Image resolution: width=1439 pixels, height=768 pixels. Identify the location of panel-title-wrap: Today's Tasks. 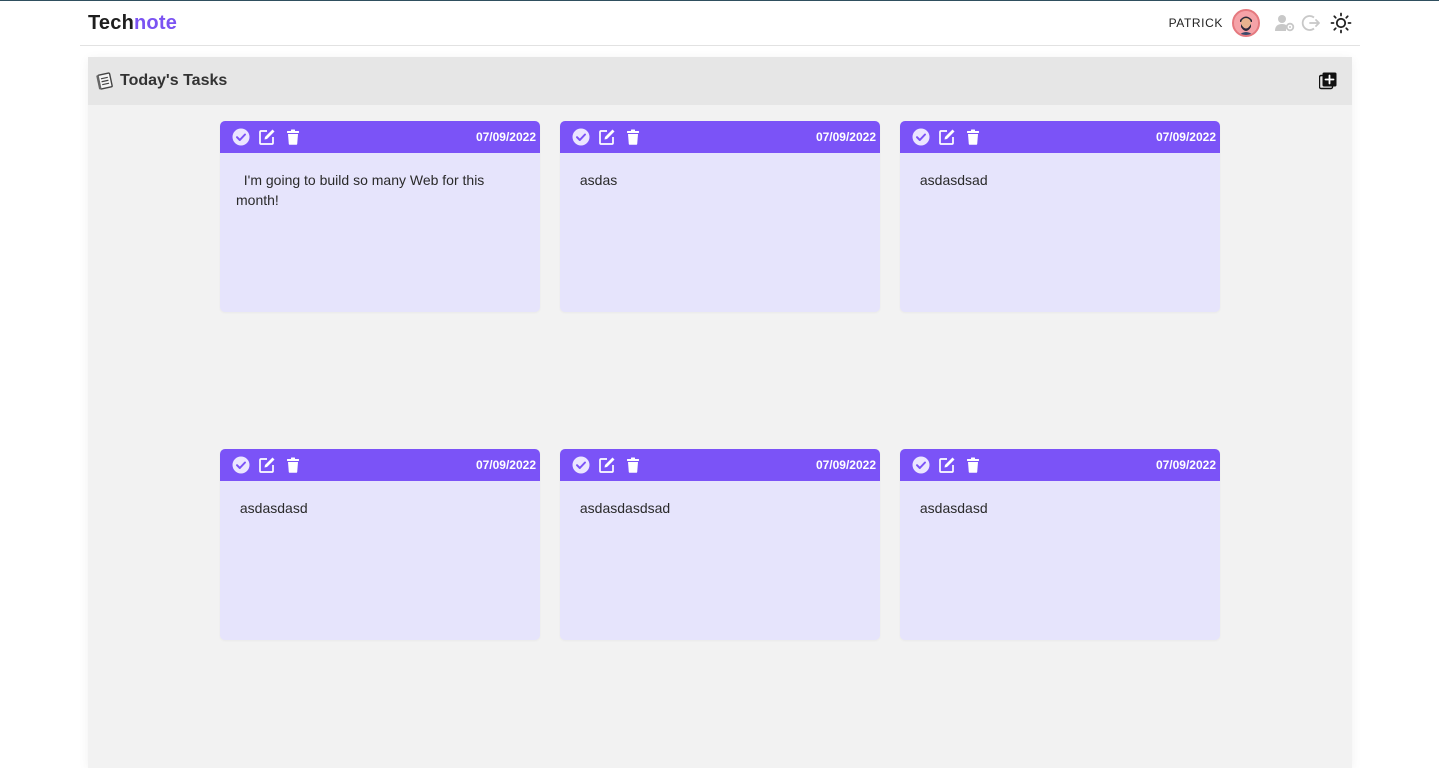
(161, 81).